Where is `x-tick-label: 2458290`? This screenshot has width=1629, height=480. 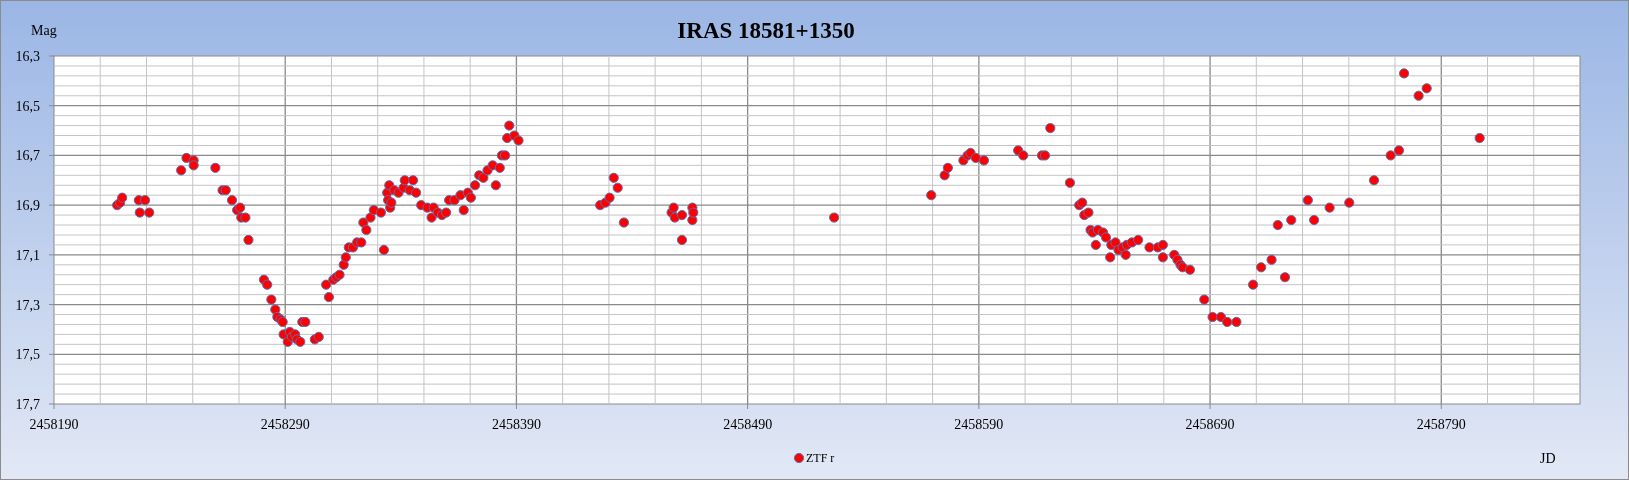 x-tick-label: 2458290 is located at coordinates (285, 424).